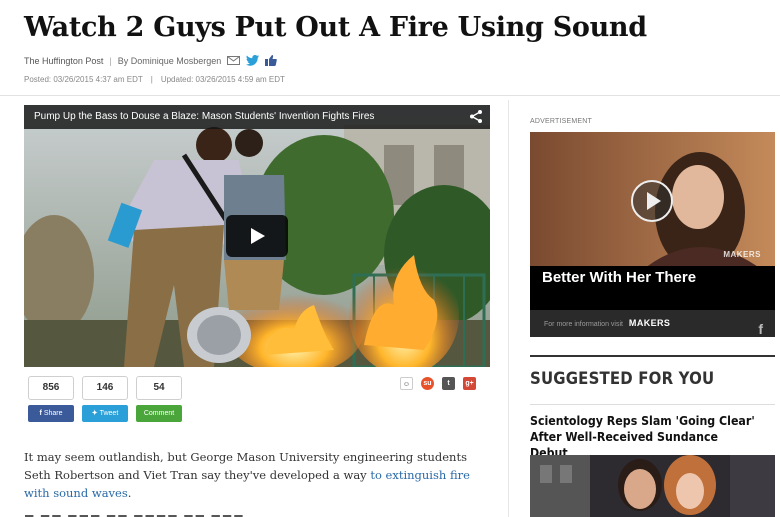 The width and height of the screenshot is (780, 517). Describe the element at coordinates (271, 60) in the screenshot. I see `like-icon` at that location.